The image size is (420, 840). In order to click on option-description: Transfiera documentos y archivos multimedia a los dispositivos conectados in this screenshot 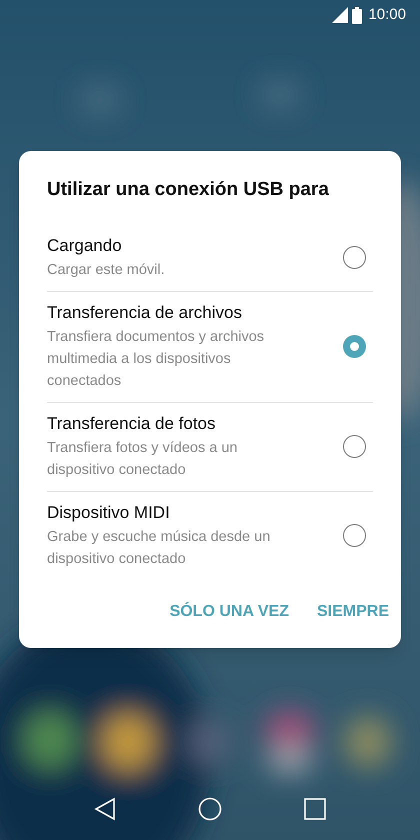, I will do `click(156, 359)`.